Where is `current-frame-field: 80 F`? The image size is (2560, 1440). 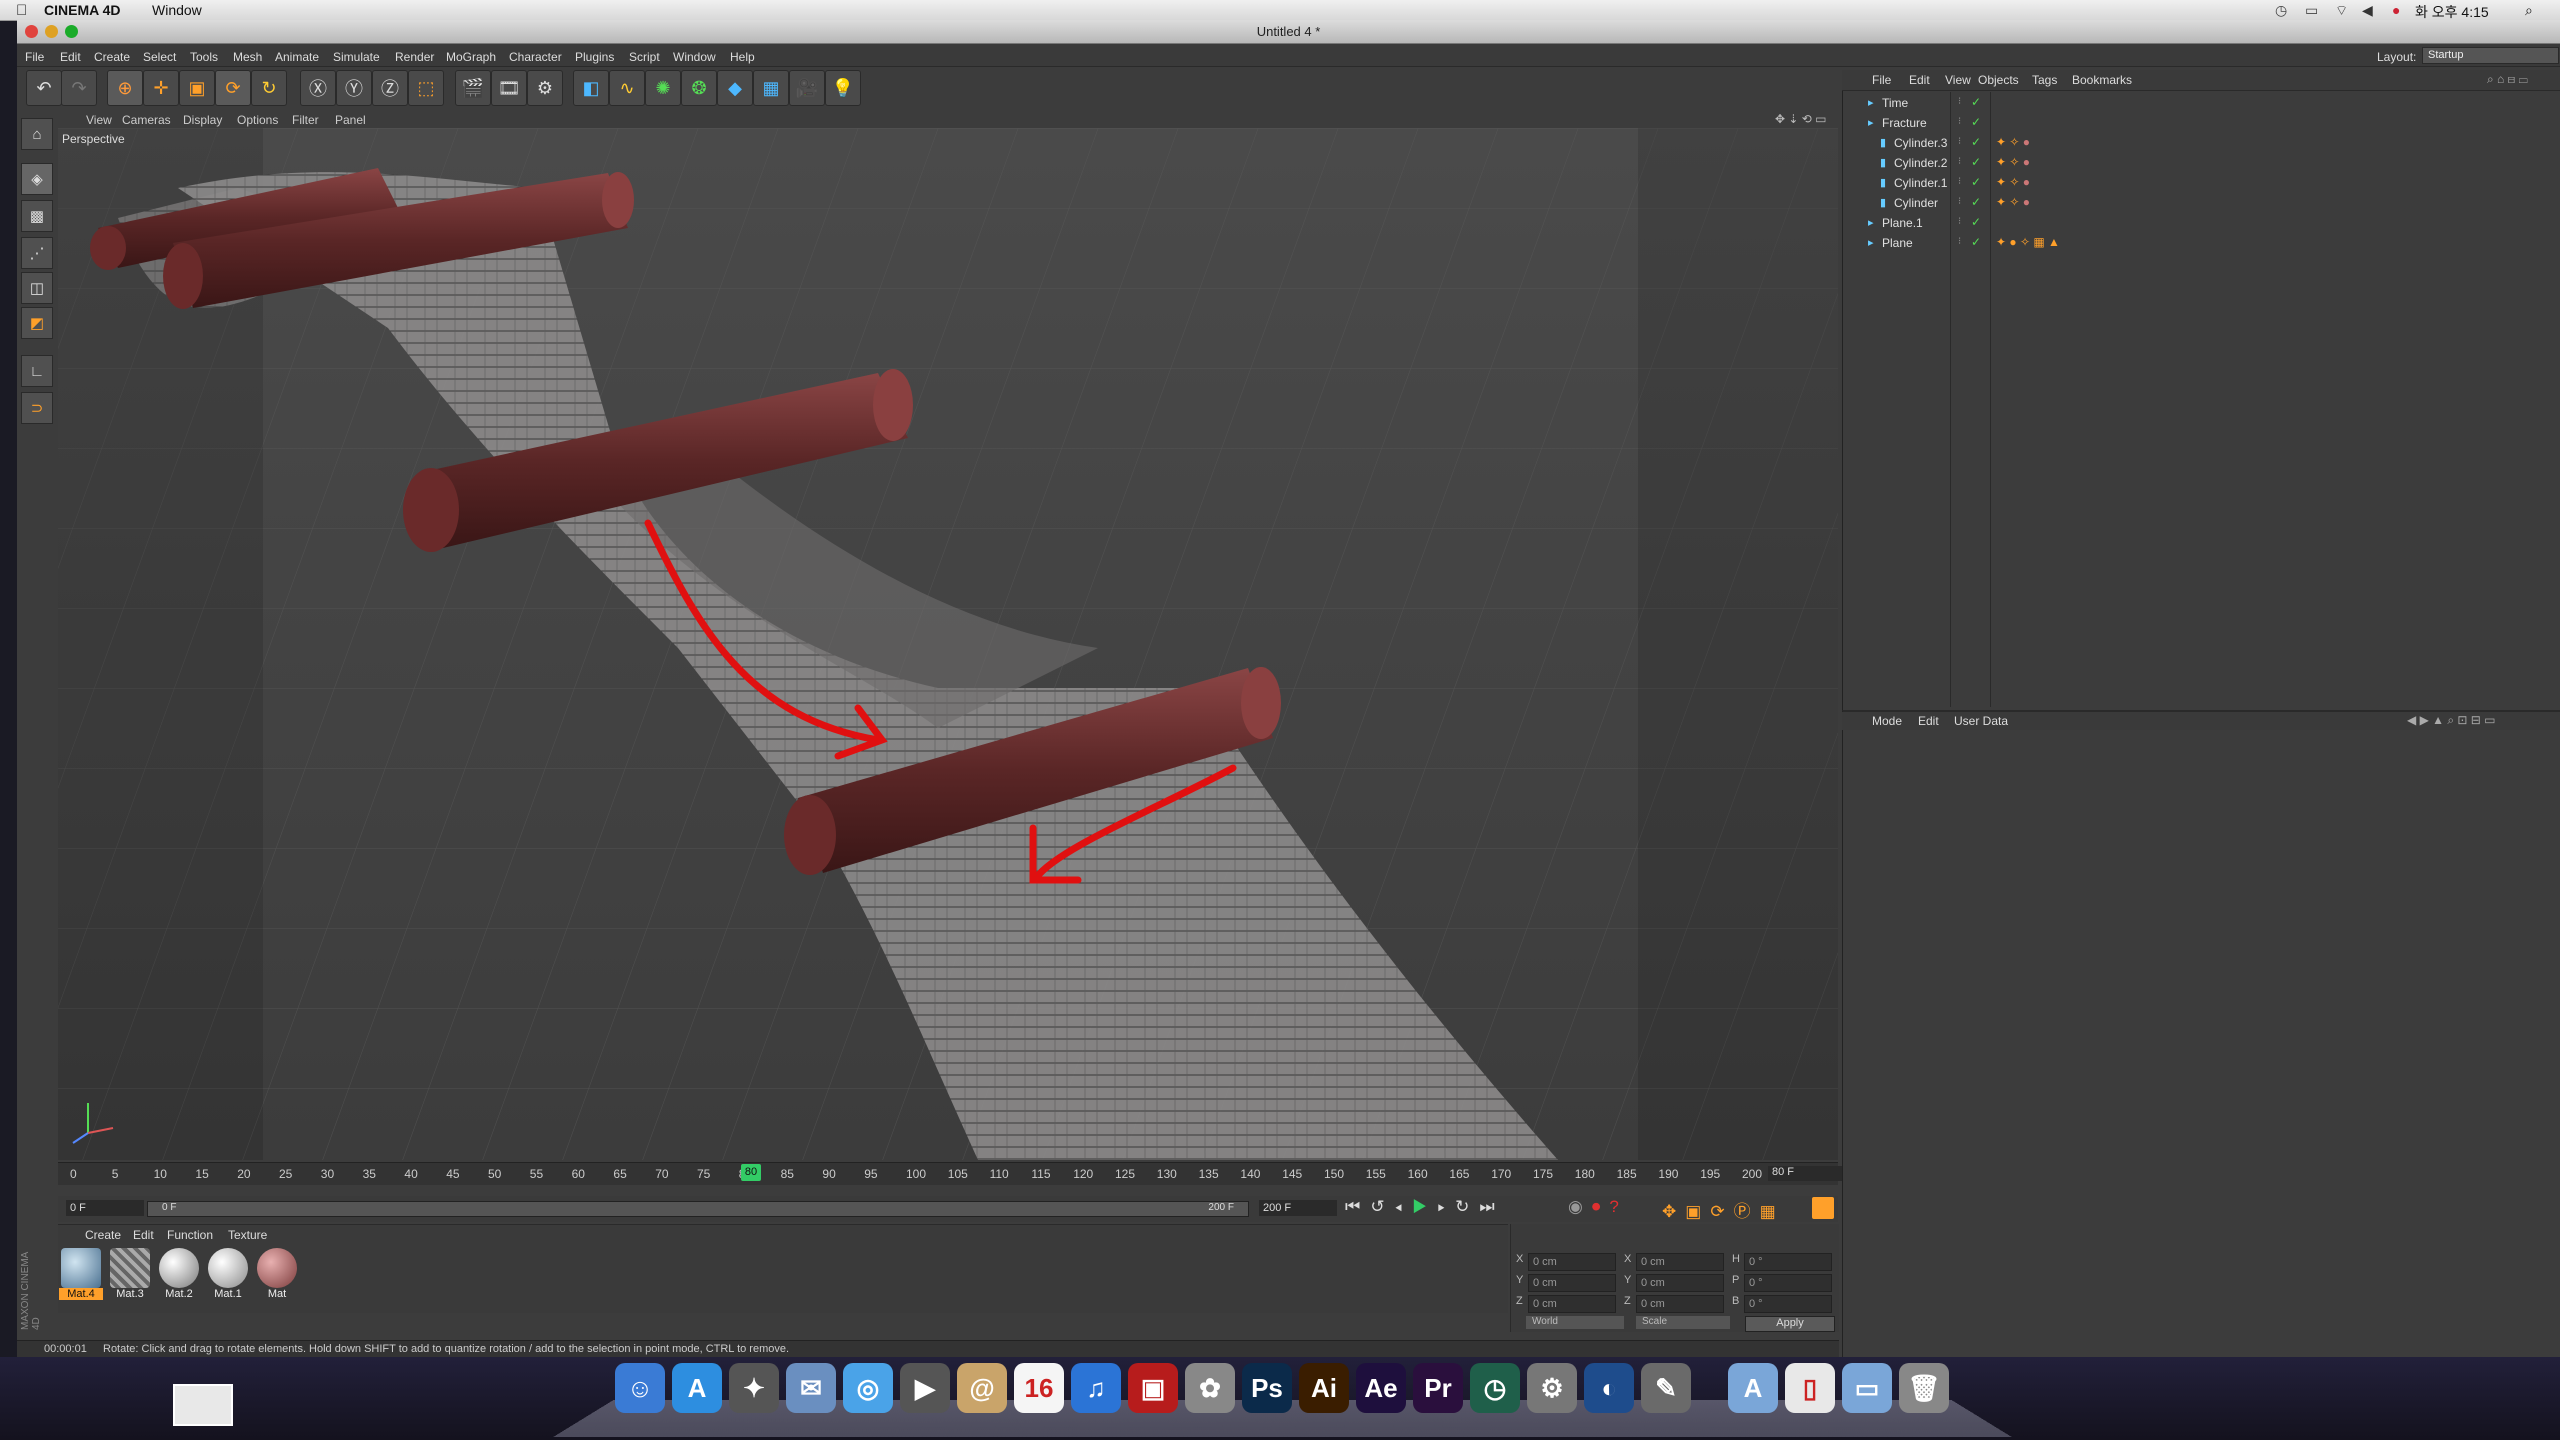
current-frame-field: 80 F is located at coordinates (1805, 1173).